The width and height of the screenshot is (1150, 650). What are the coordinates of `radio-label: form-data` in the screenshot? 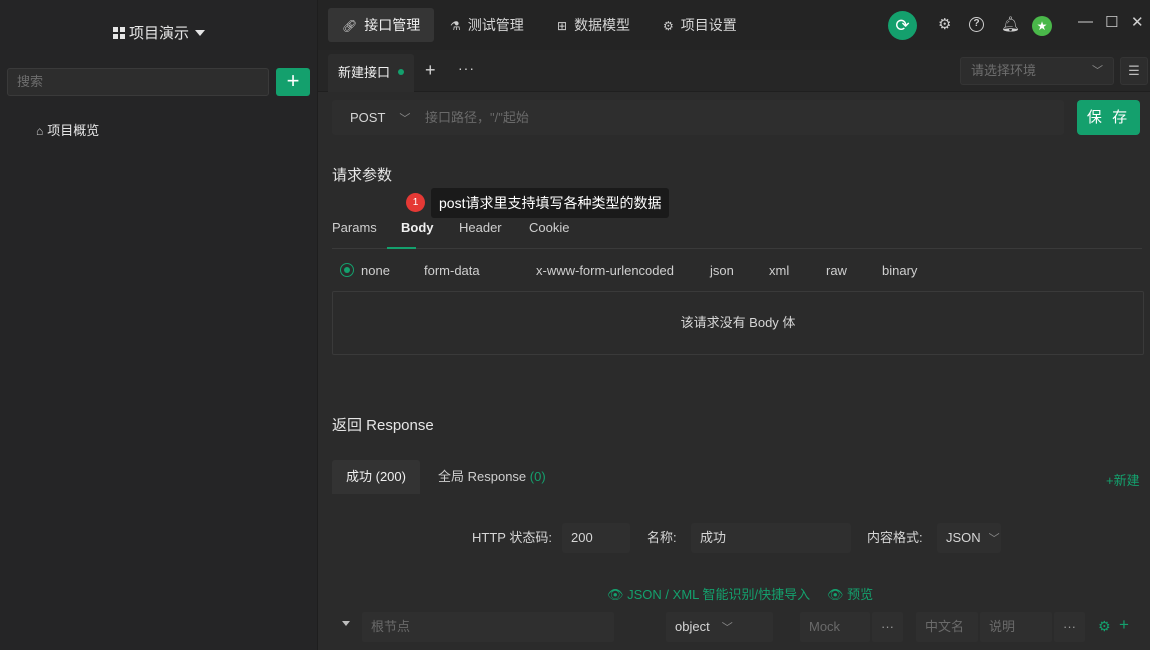 It's located at (452, 270).